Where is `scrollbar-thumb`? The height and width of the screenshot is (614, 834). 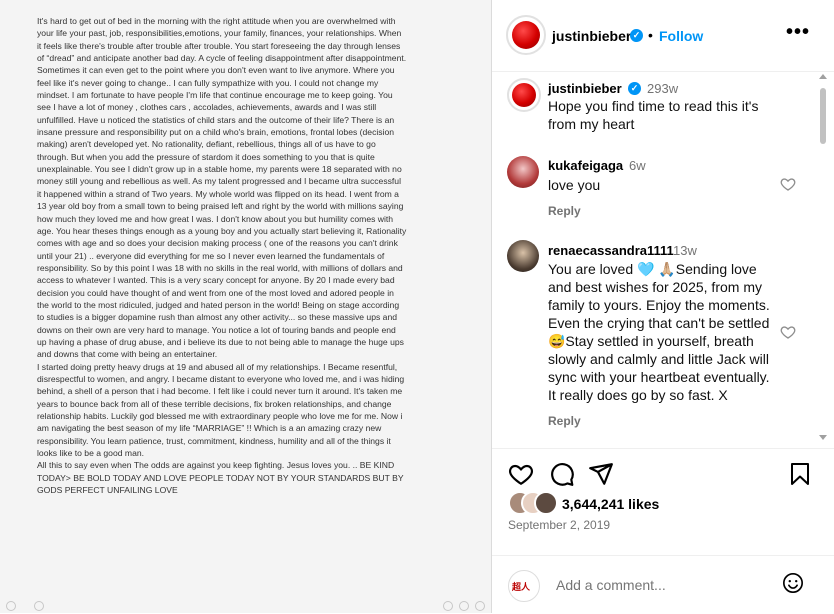 scrollbar-thumb is located at coordinates (823, 116).